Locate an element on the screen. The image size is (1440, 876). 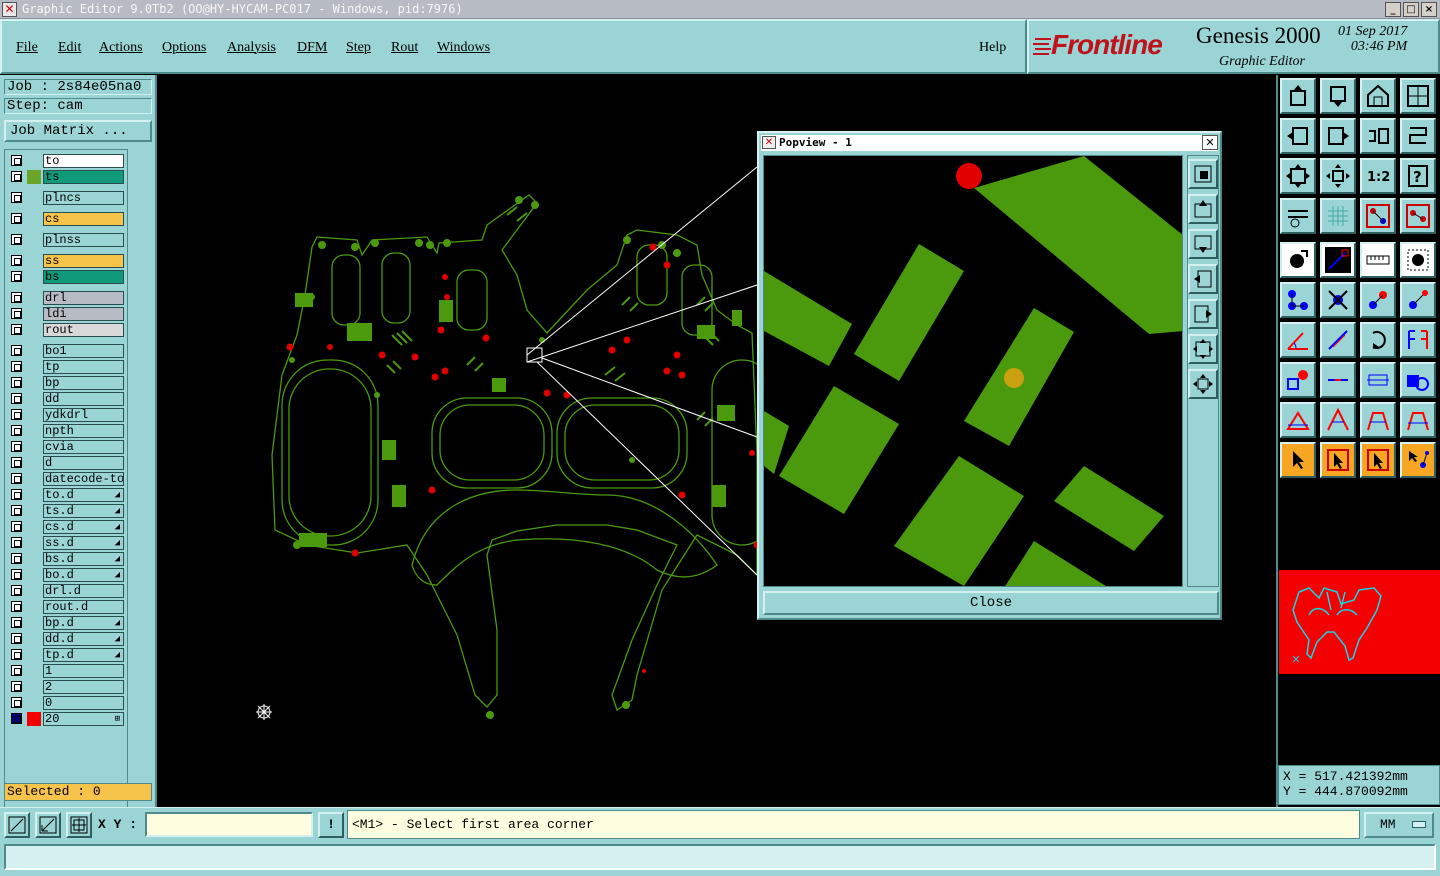
measure-mode-button is located at coordinates (48, 825).